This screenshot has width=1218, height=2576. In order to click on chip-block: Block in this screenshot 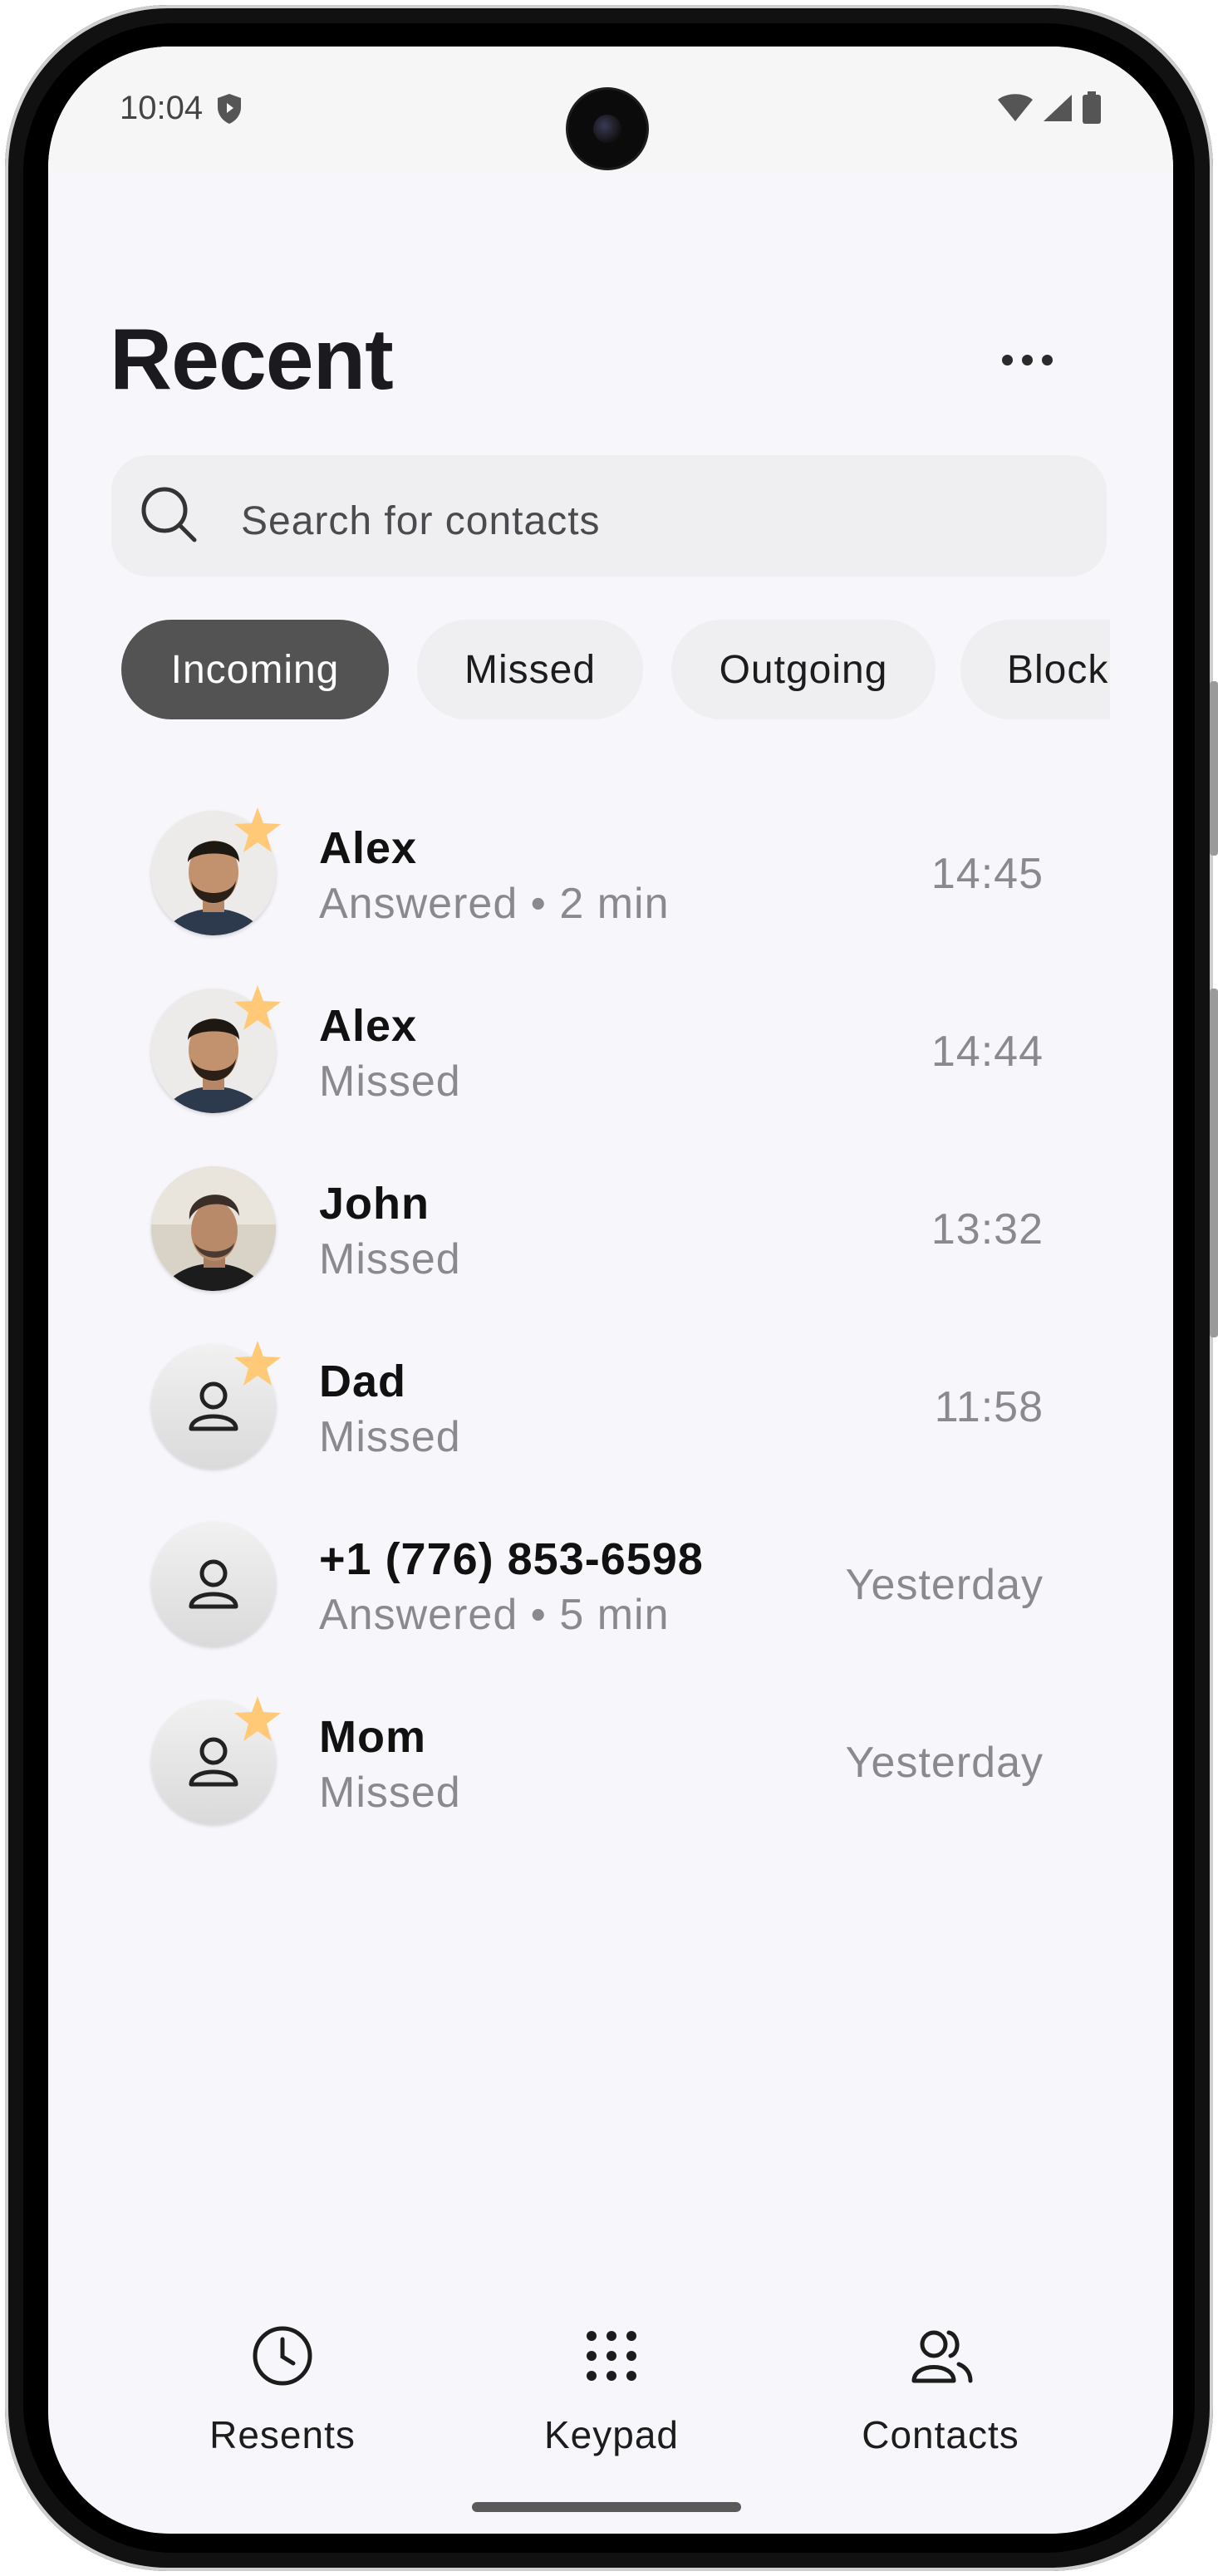, I will do `click(1035, 669)`.